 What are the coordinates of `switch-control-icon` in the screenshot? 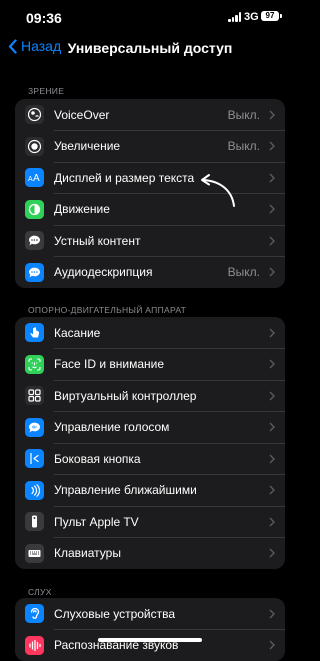 It's located at (34, 395).